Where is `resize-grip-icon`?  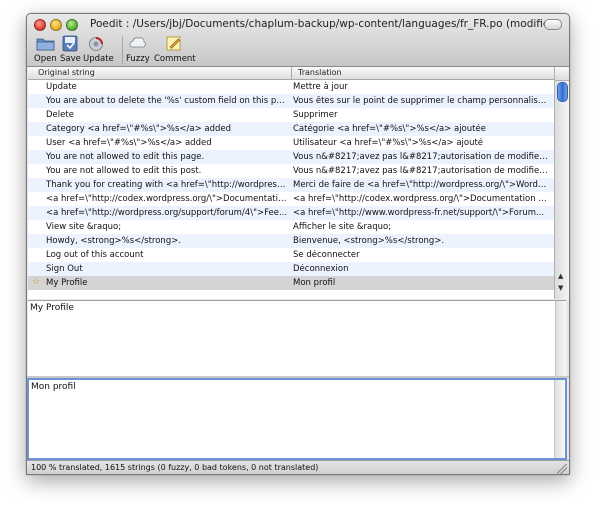
resize-grip-icon is located at coordinates (562, 469).